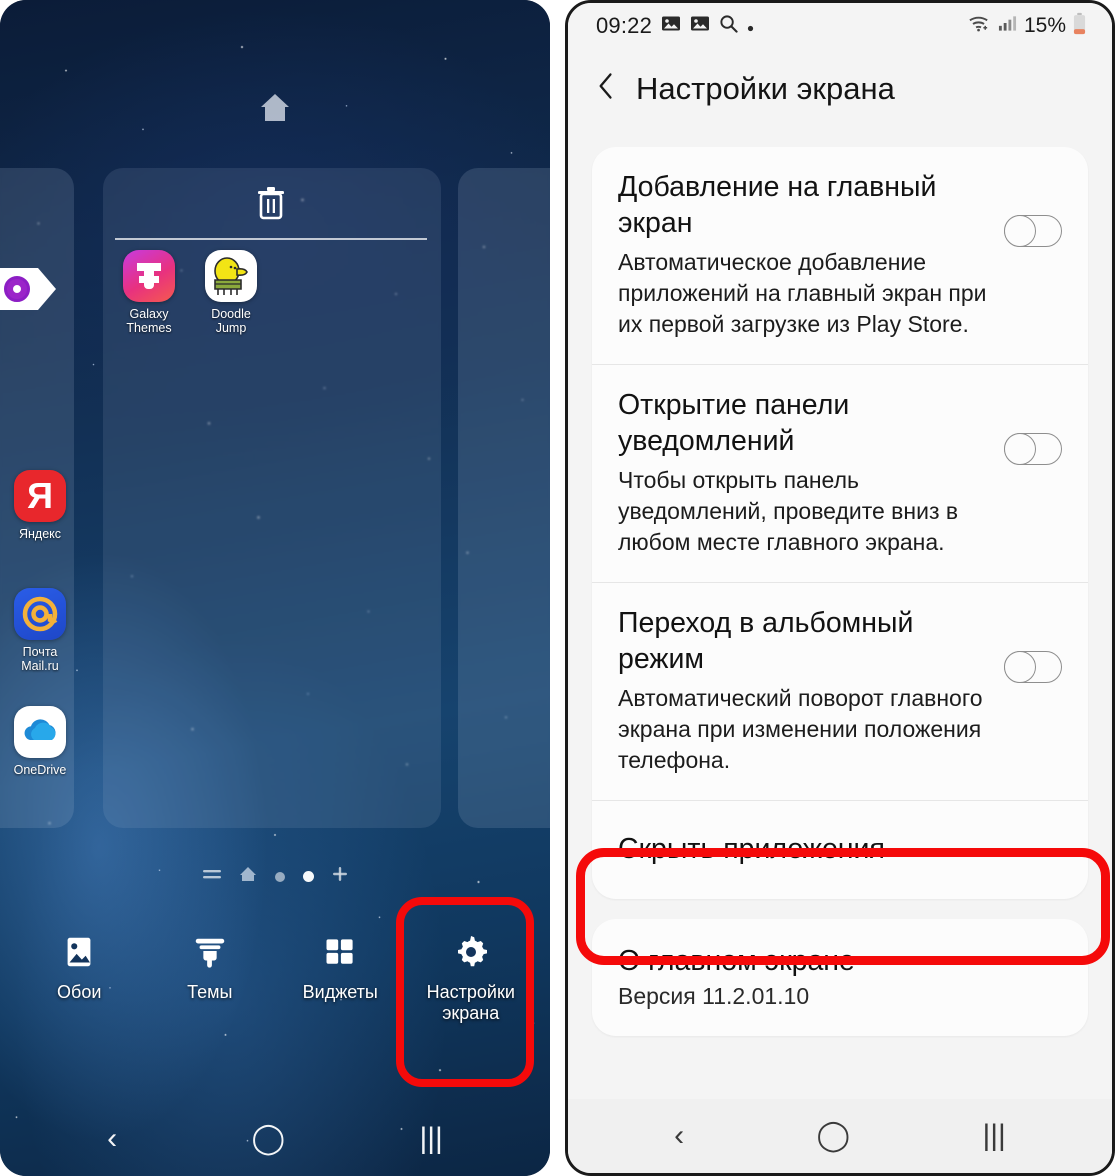 The width and height of the screenshot is (1115, 1176). I want to click on app-label: Почта Mail.ru, so click(40, 659).